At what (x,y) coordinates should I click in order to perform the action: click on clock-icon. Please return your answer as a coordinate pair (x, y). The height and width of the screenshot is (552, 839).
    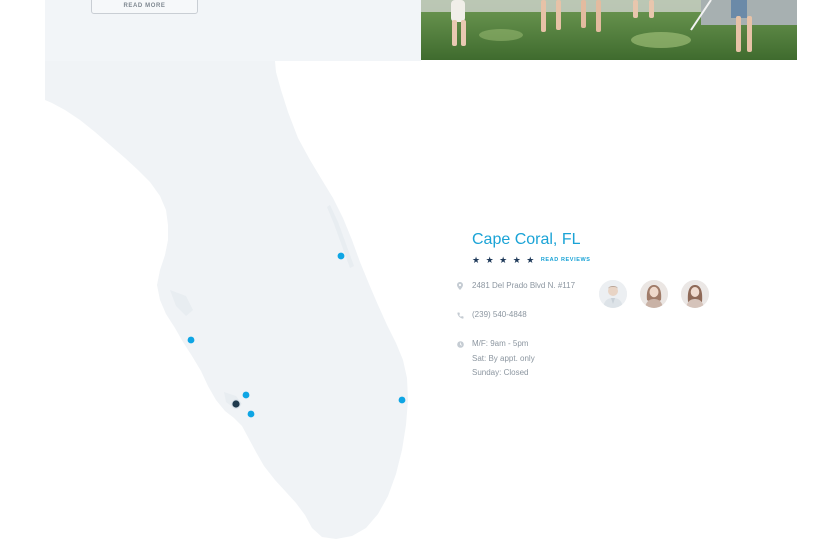
    Looking at the image, I should click on (464, 344).